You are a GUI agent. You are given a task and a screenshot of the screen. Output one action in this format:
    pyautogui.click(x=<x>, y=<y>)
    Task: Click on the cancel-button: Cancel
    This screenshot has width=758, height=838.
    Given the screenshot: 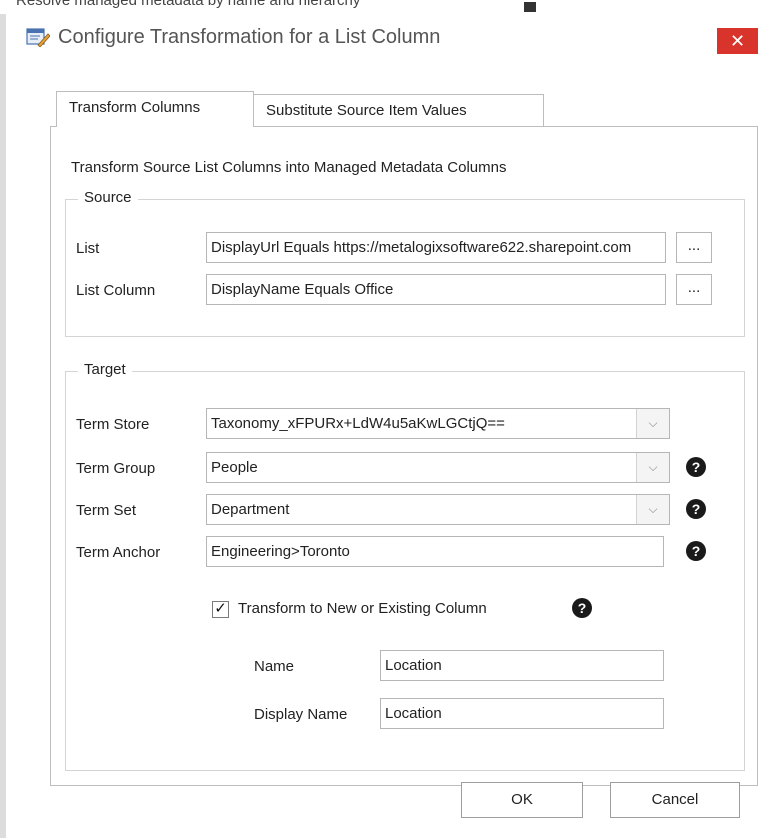 What is the action you would take?
    pyautogui.click(x=675, y=800)
    